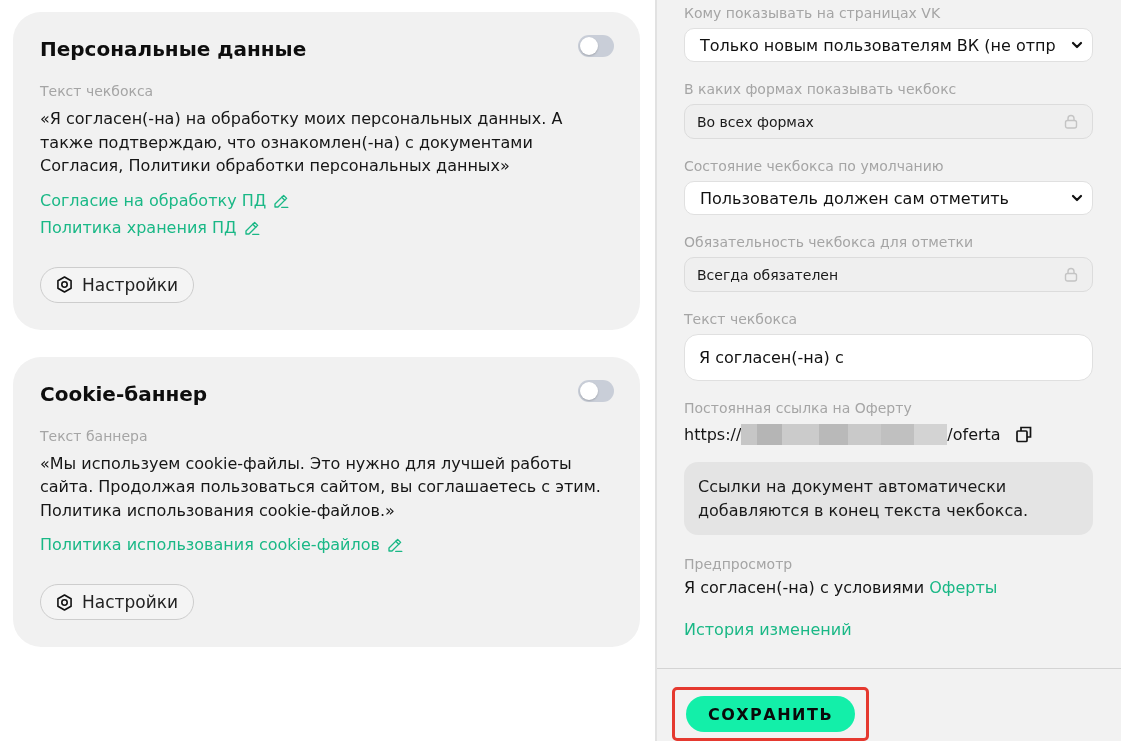 This screenshot has width=1121, height=741. I want to click on url-text: https://, so click(713, 434).